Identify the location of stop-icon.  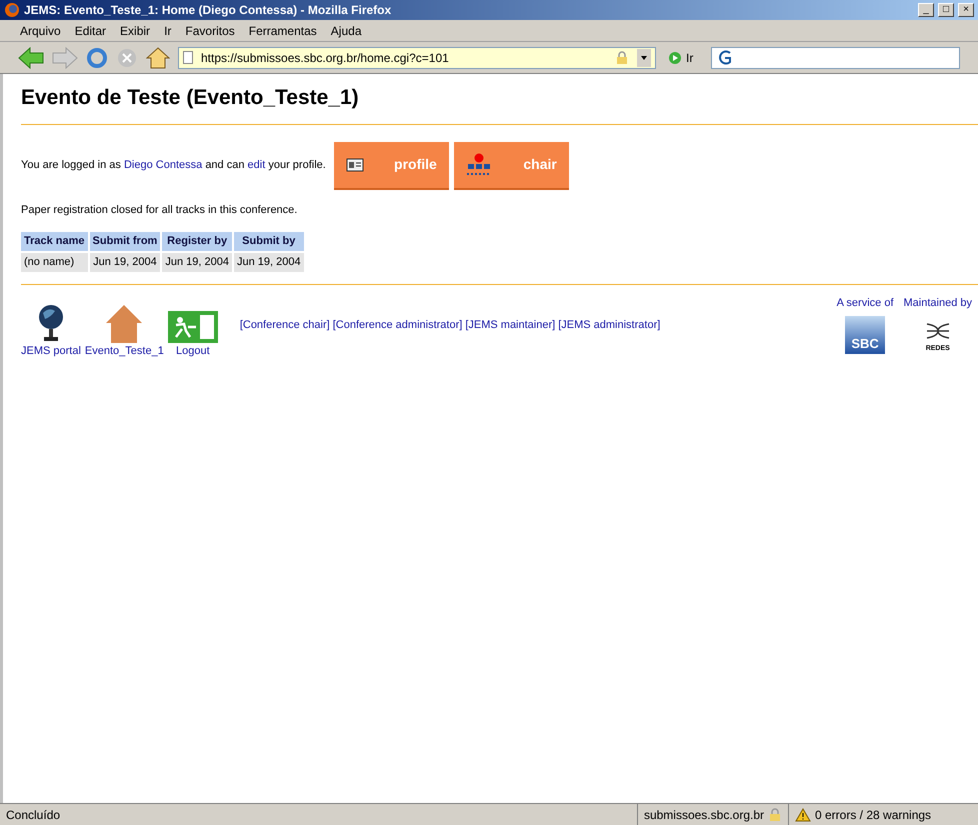
(127, 57).